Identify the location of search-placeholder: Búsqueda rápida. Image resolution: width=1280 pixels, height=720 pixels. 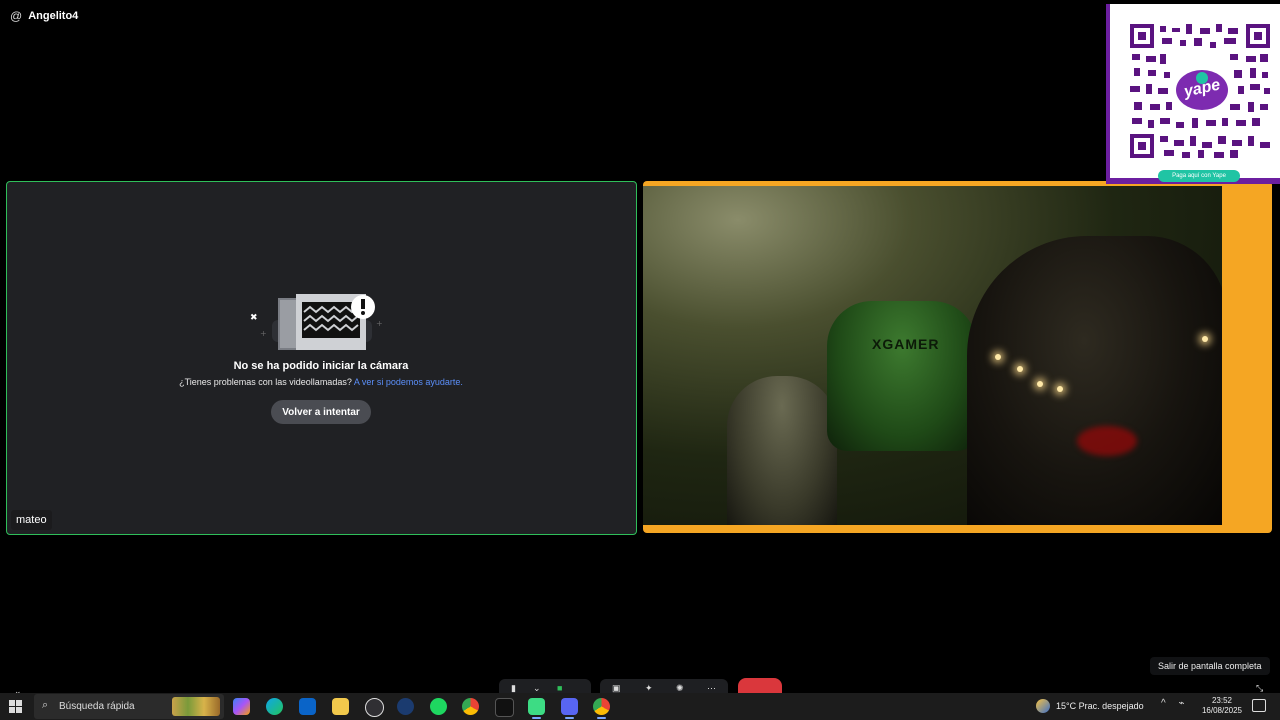
(97, 706).